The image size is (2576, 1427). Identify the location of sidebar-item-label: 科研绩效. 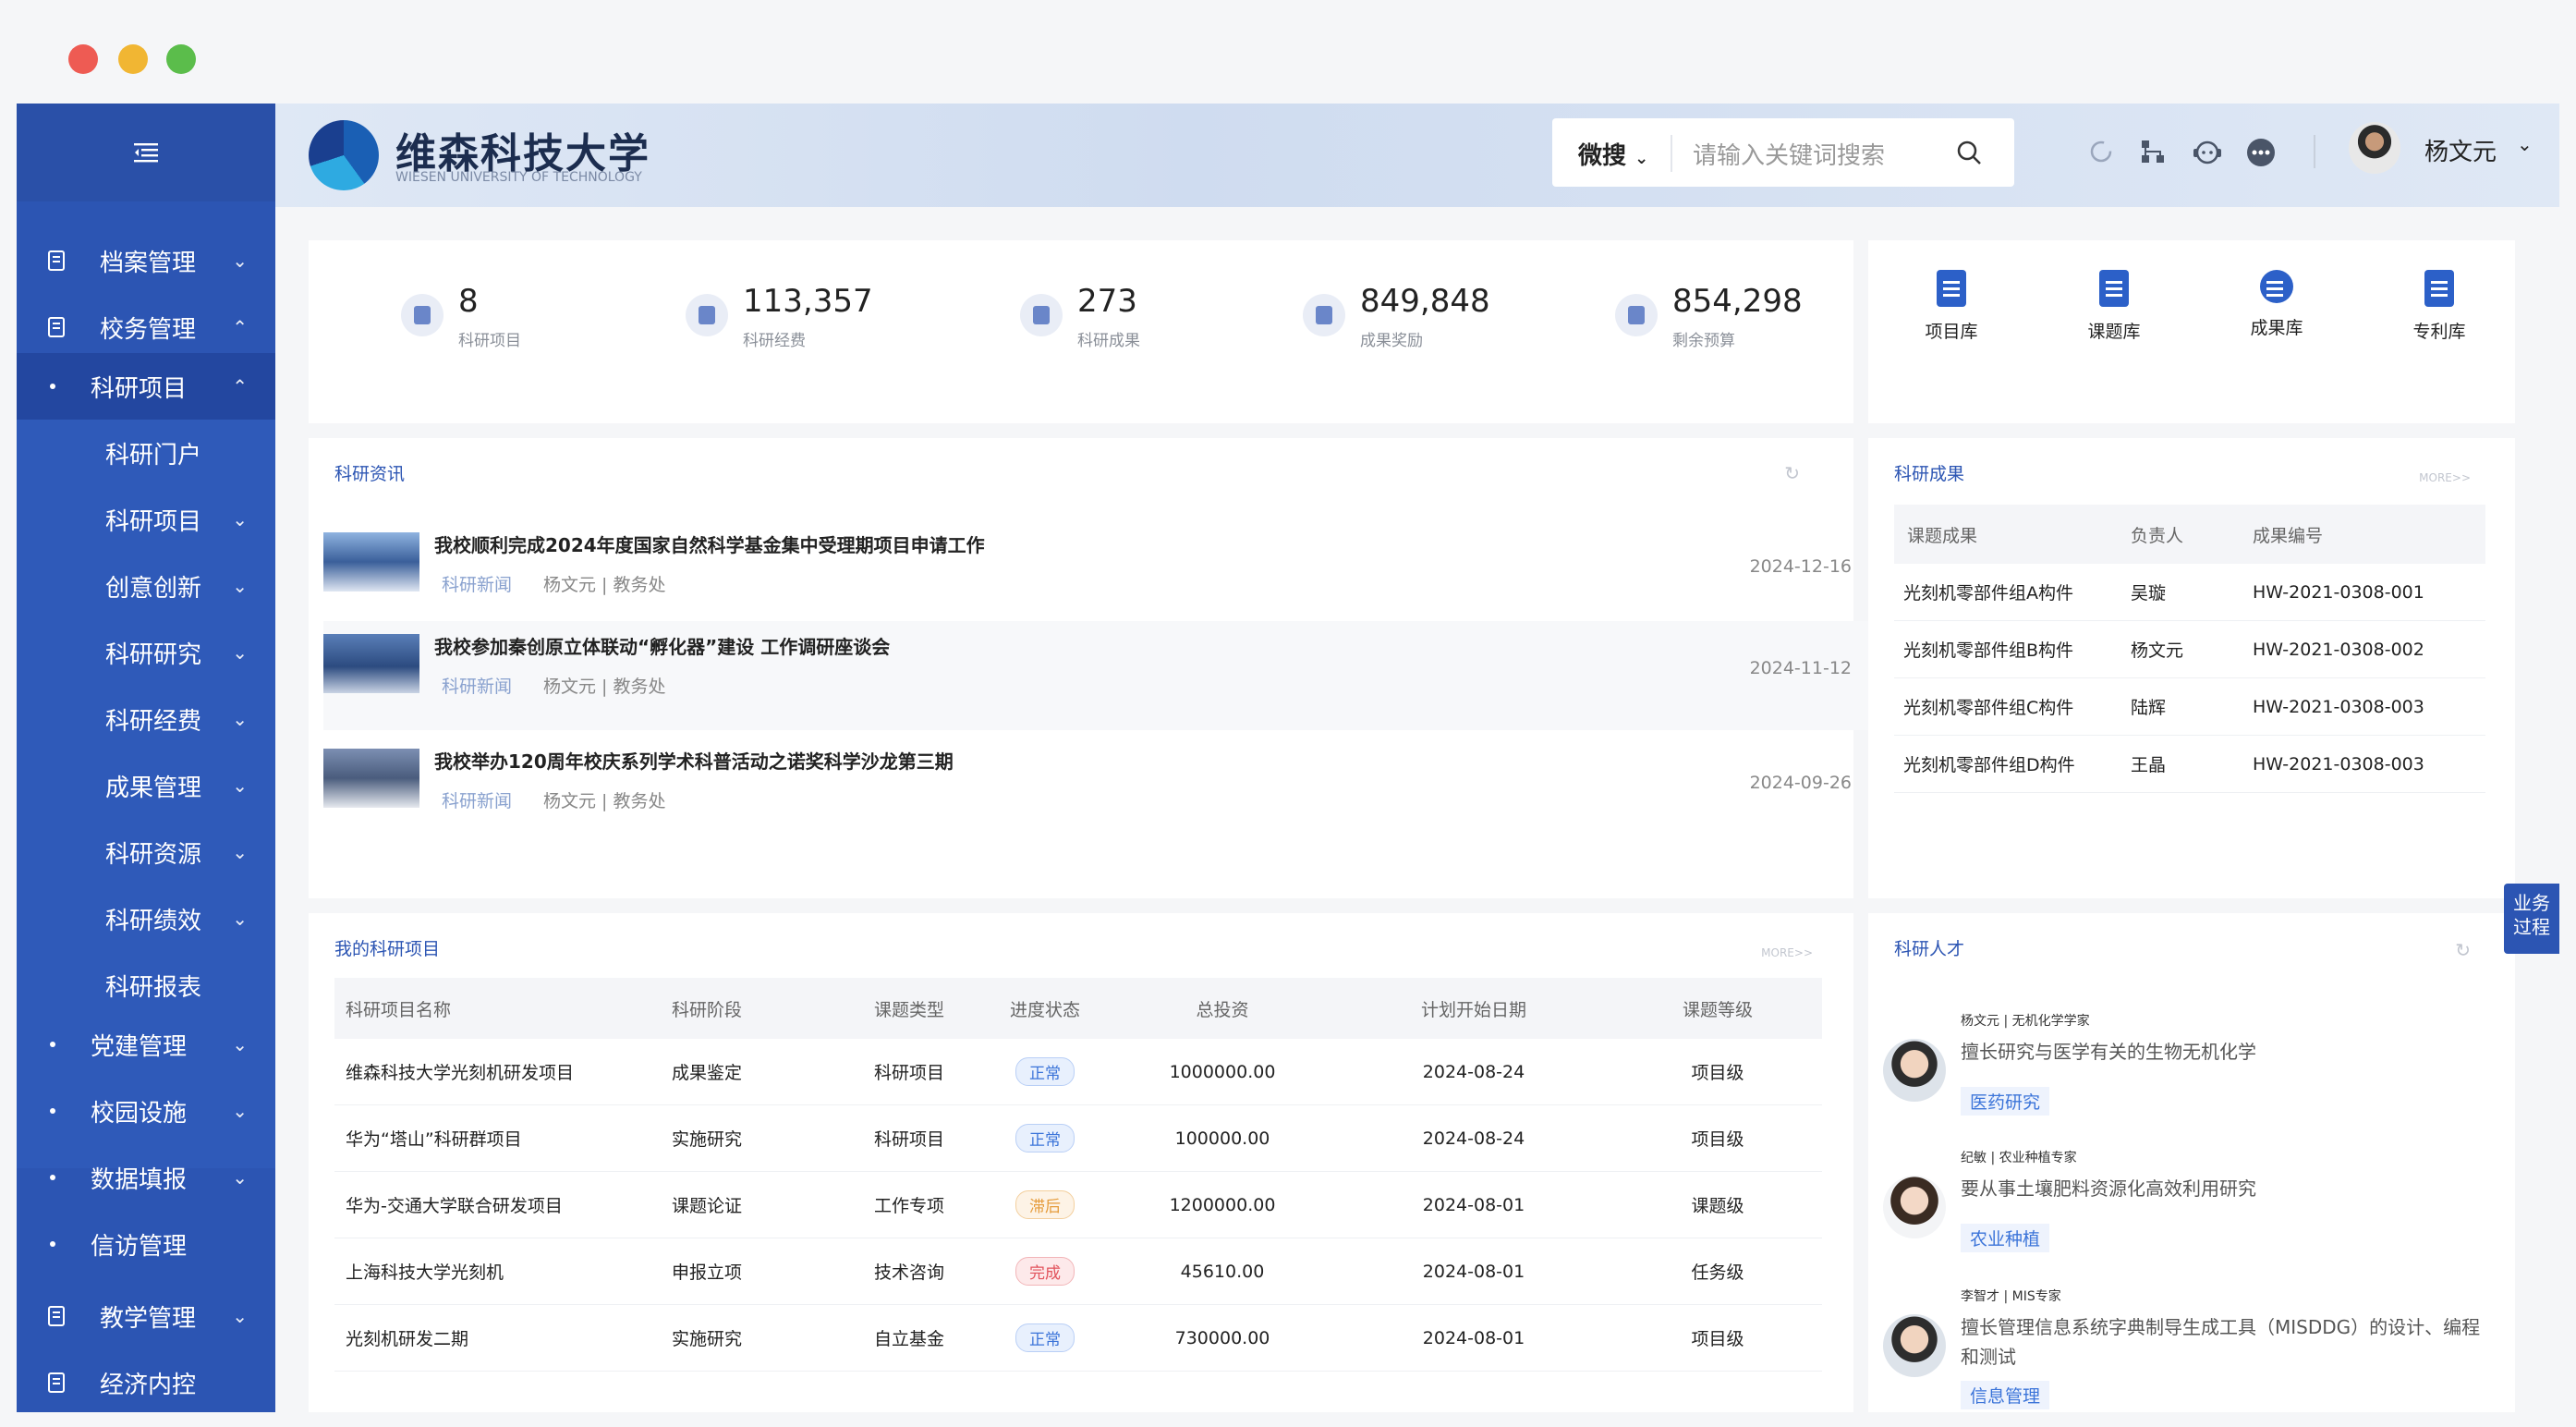
(153, 921).